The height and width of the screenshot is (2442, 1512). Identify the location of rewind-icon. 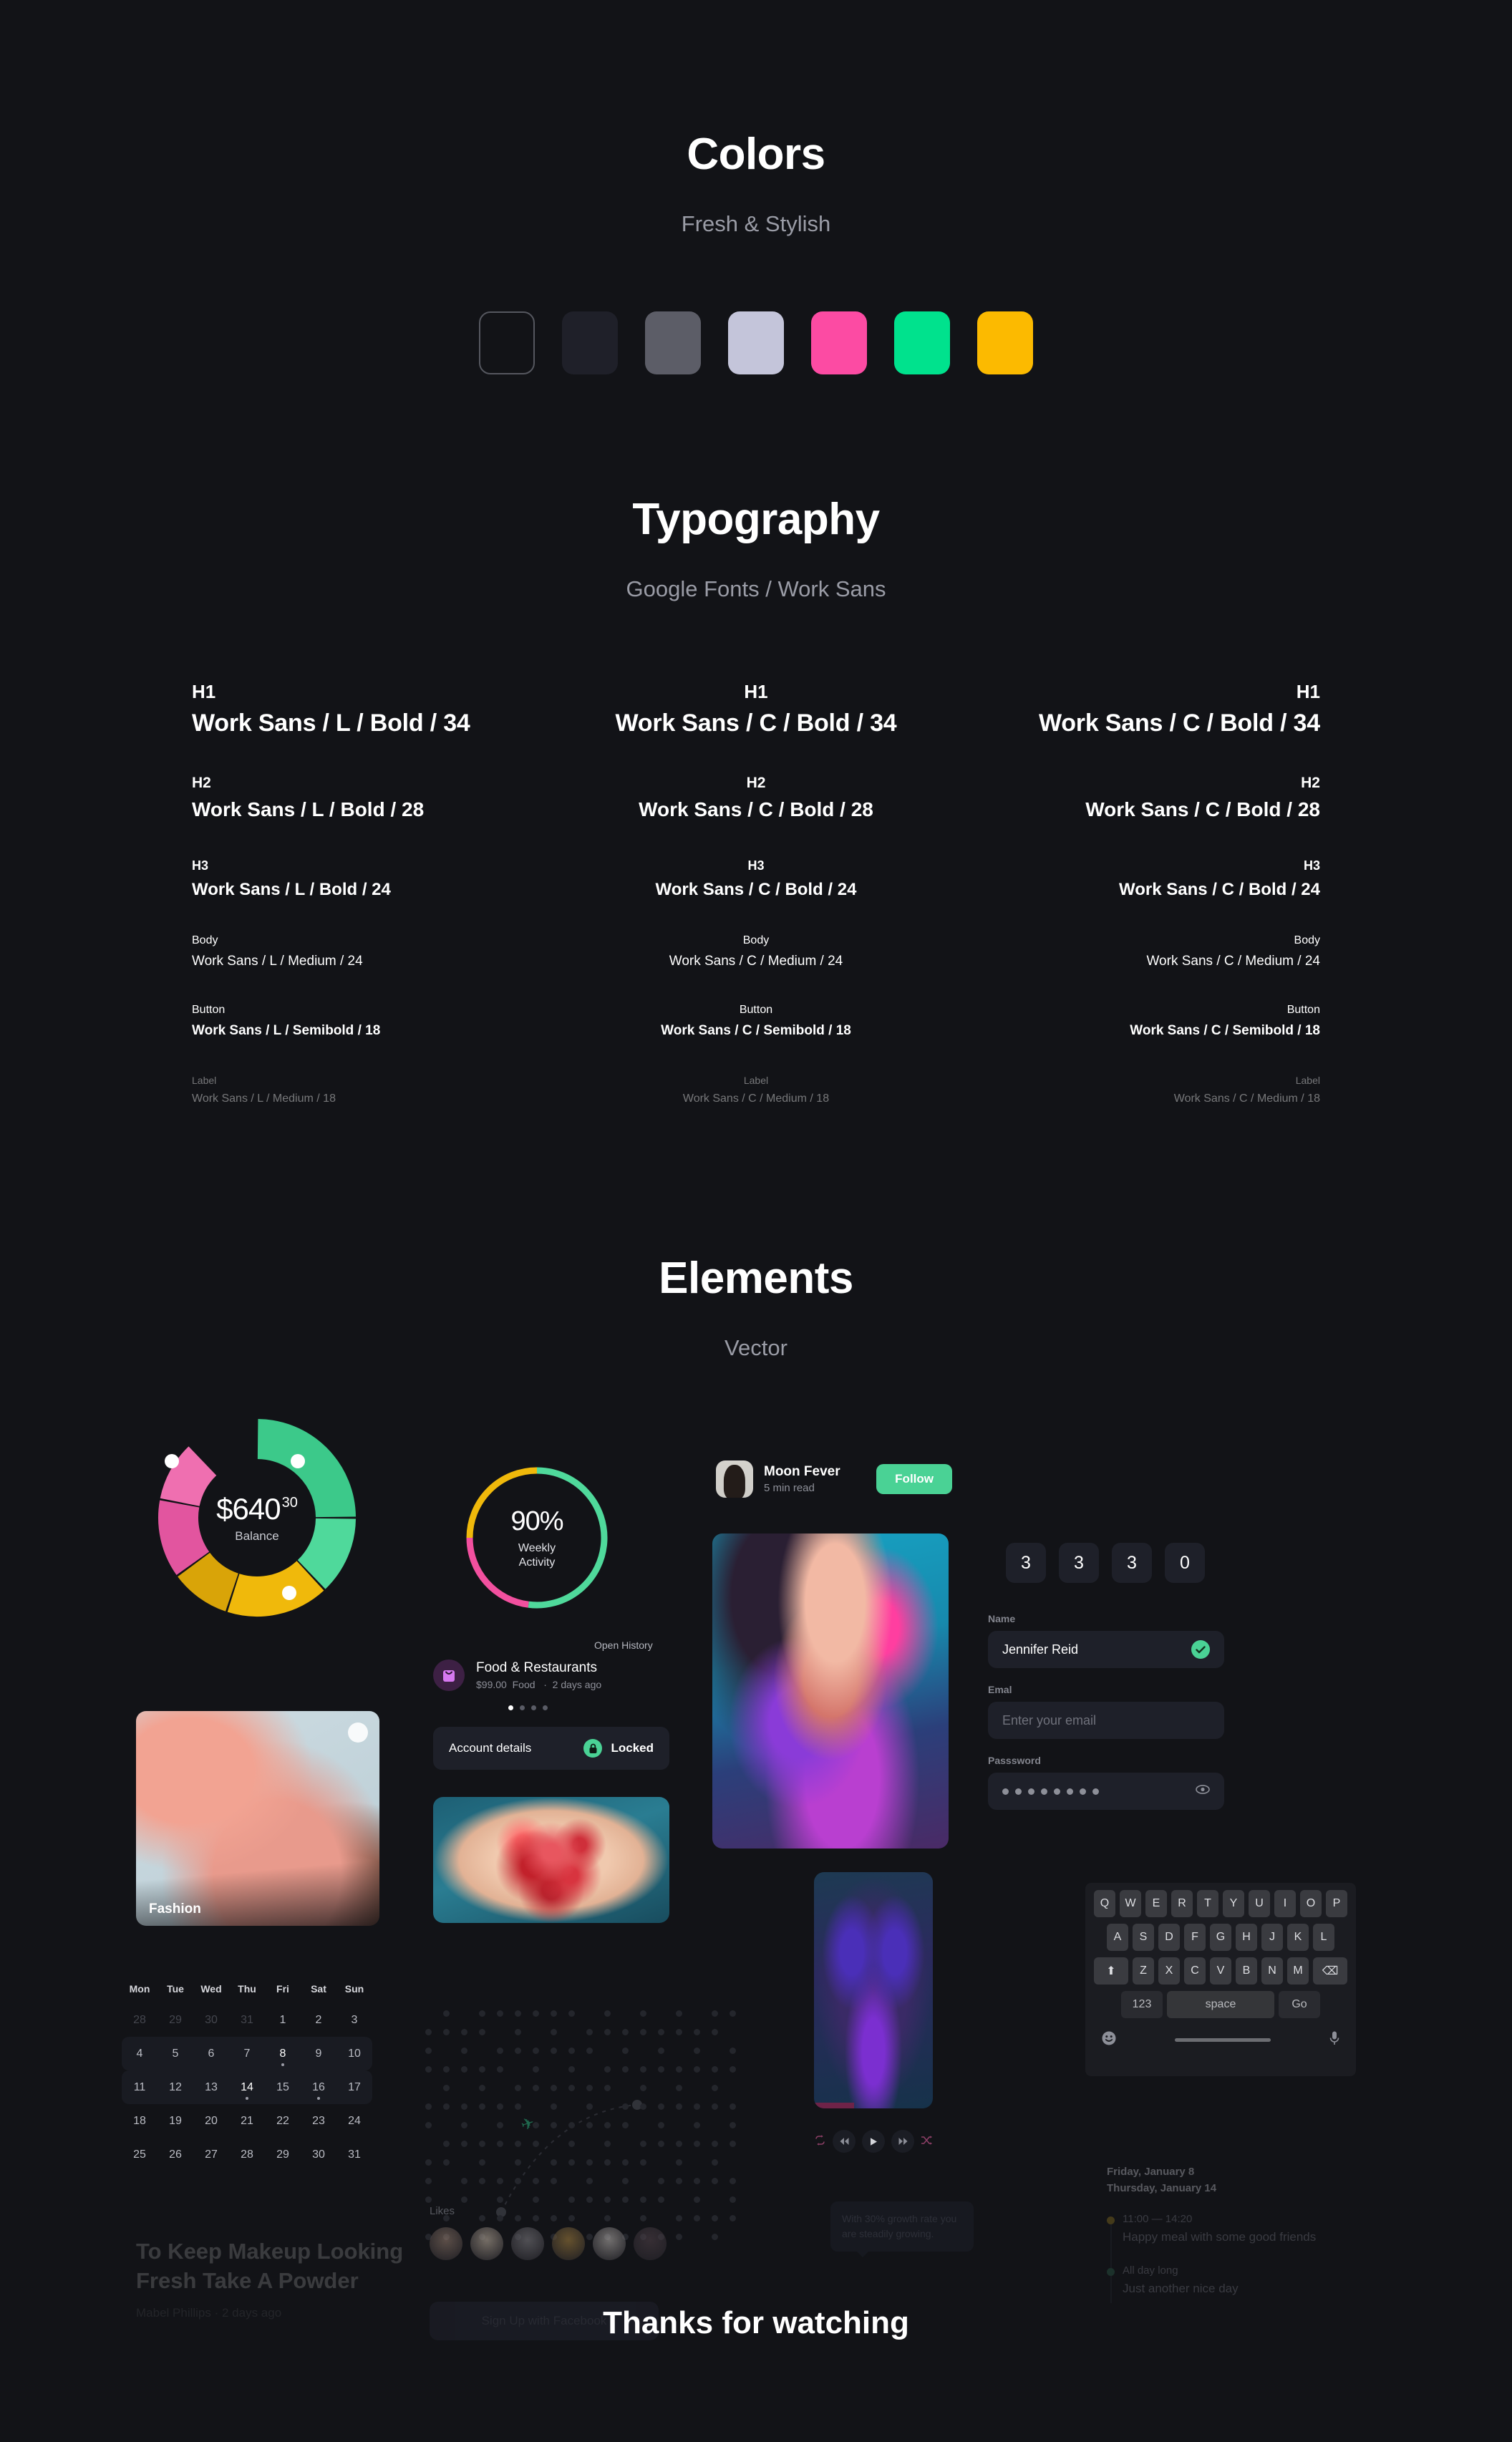
(844, 2141).